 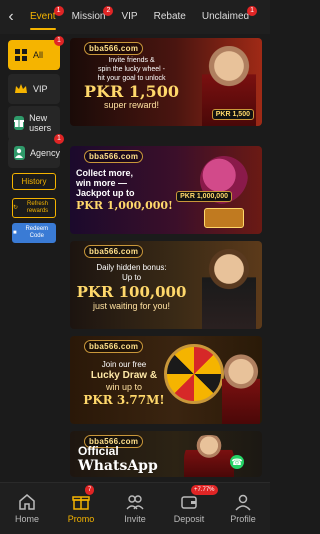 I want to click on tab-label: Event, so click(x=43, y=16).